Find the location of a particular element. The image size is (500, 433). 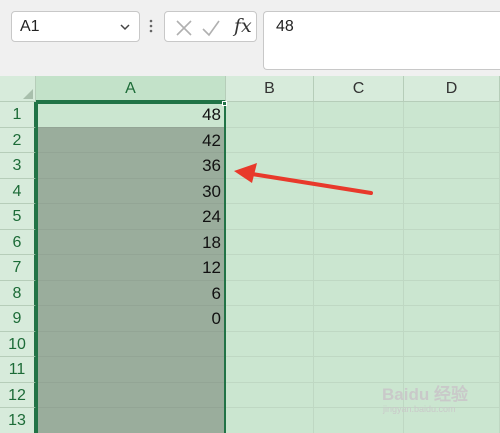

cell-a4: 30 is located at coordinates (131, 191).